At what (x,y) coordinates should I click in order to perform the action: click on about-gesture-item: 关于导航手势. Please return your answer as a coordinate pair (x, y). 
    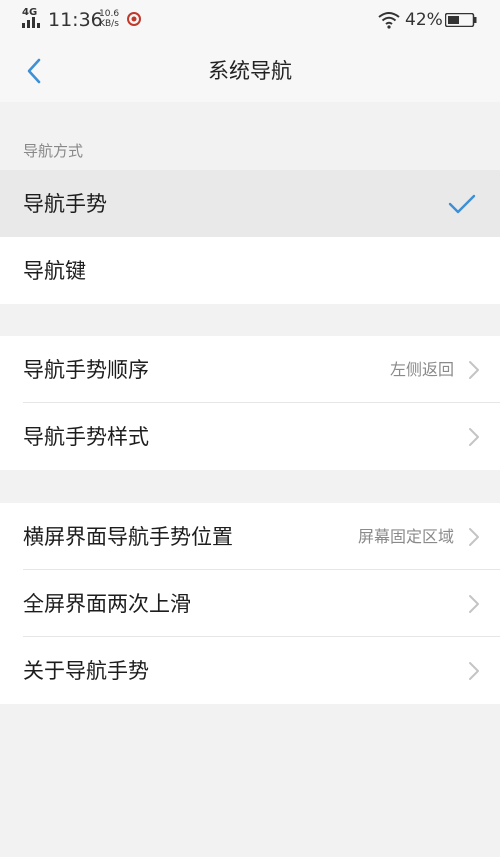
    Looking at the image, I should click on (250, 670).